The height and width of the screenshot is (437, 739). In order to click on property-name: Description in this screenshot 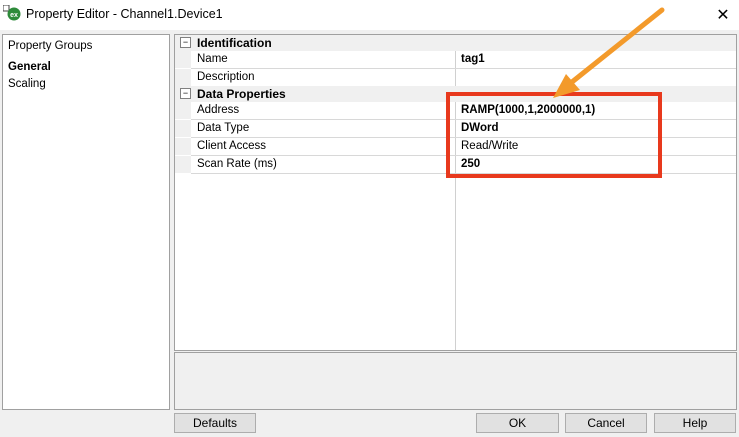, I will do `click(226, 77)`.